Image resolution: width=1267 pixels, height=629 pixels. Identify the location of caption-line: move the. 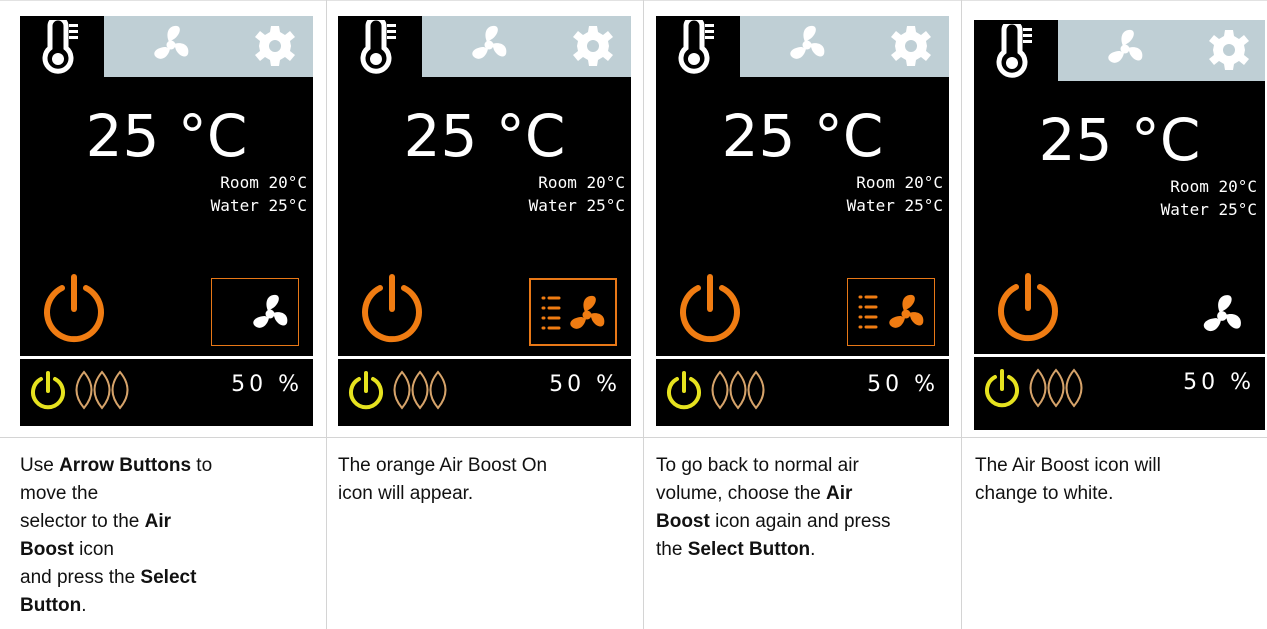
(59, 493).